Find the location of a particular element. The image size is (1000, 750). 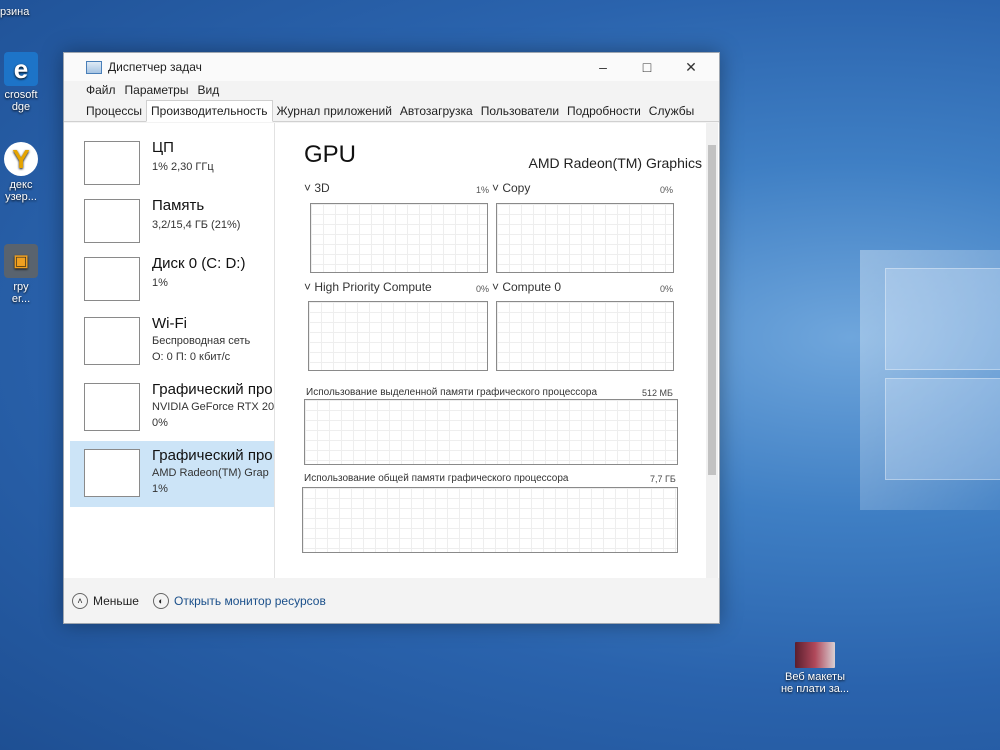

engine-3d-pct: 1% is located at coordinates (483, 190).